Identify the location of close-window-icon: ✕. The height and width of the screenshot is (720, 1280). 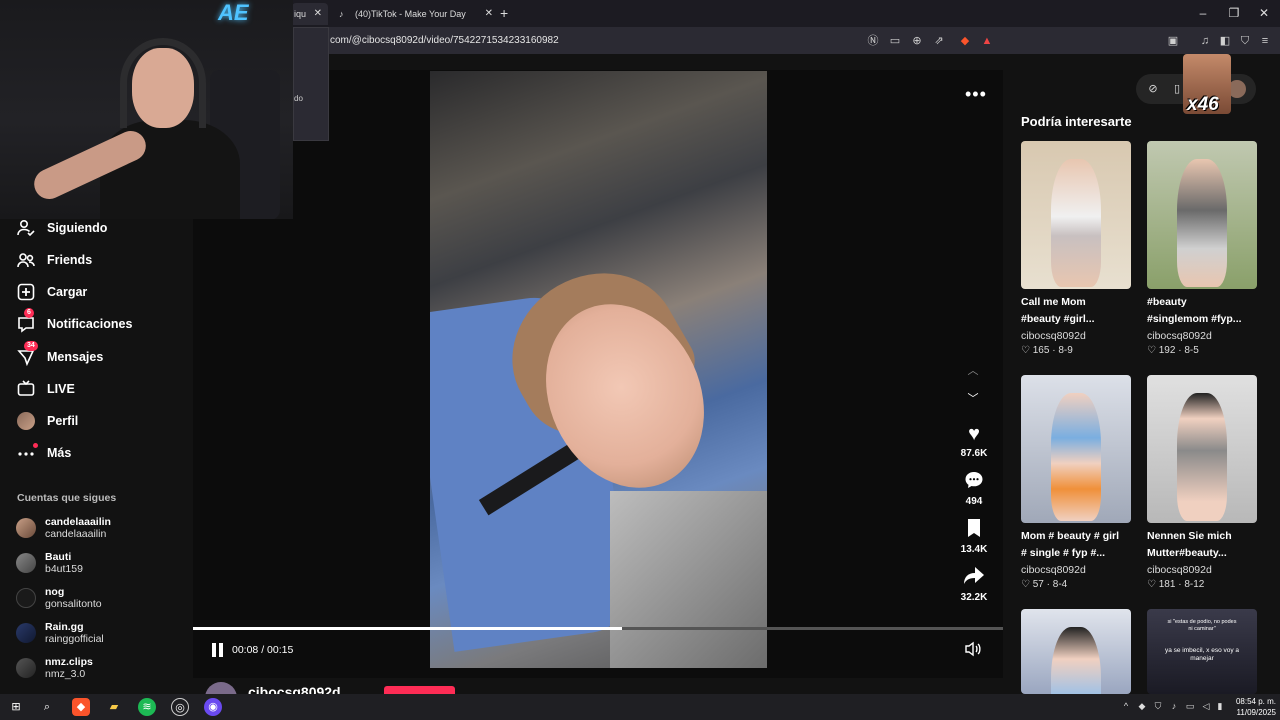
(1264, 13).